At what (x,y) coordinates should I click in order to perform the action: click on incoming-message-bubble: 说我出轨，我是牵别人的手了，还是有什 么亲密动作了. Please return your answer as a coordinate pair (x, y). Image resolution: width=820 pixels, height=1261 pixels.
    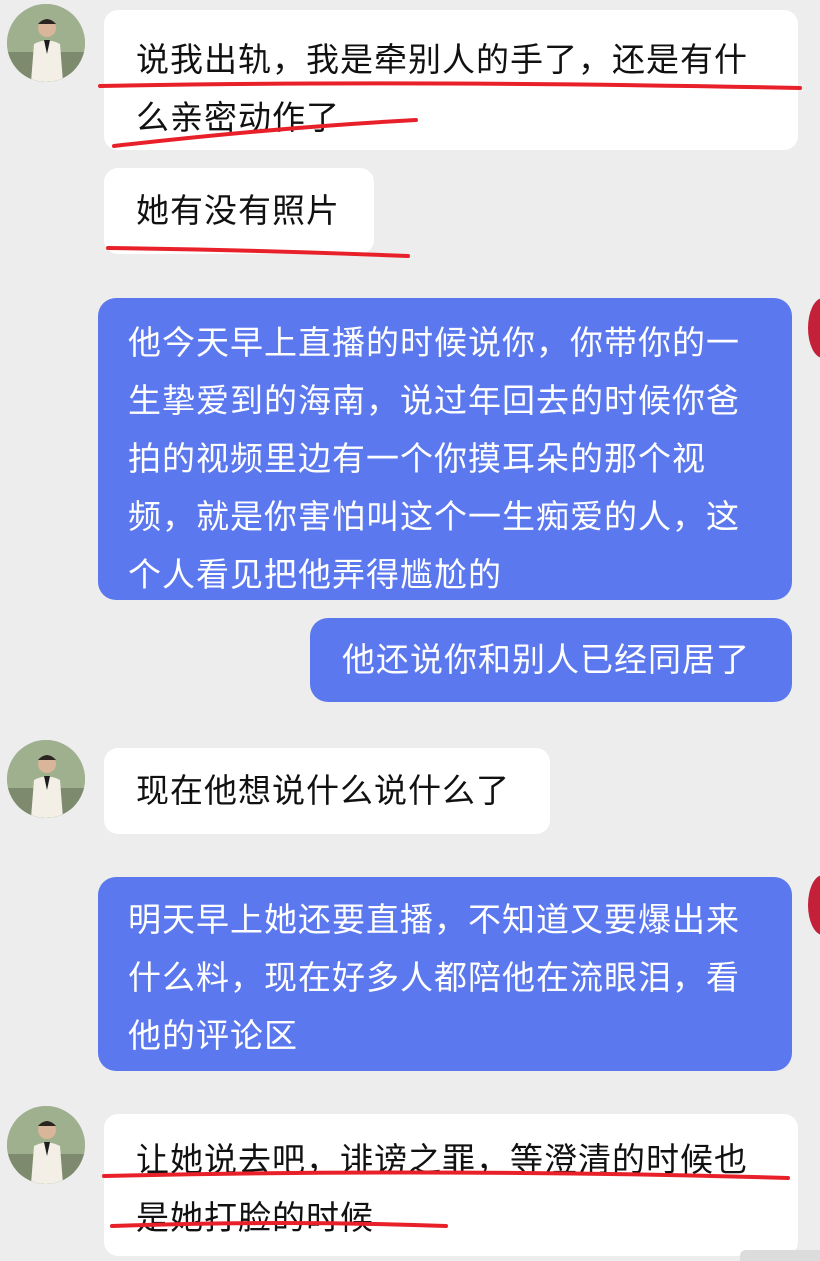
    Looking at the image, I should click on (451, 80).